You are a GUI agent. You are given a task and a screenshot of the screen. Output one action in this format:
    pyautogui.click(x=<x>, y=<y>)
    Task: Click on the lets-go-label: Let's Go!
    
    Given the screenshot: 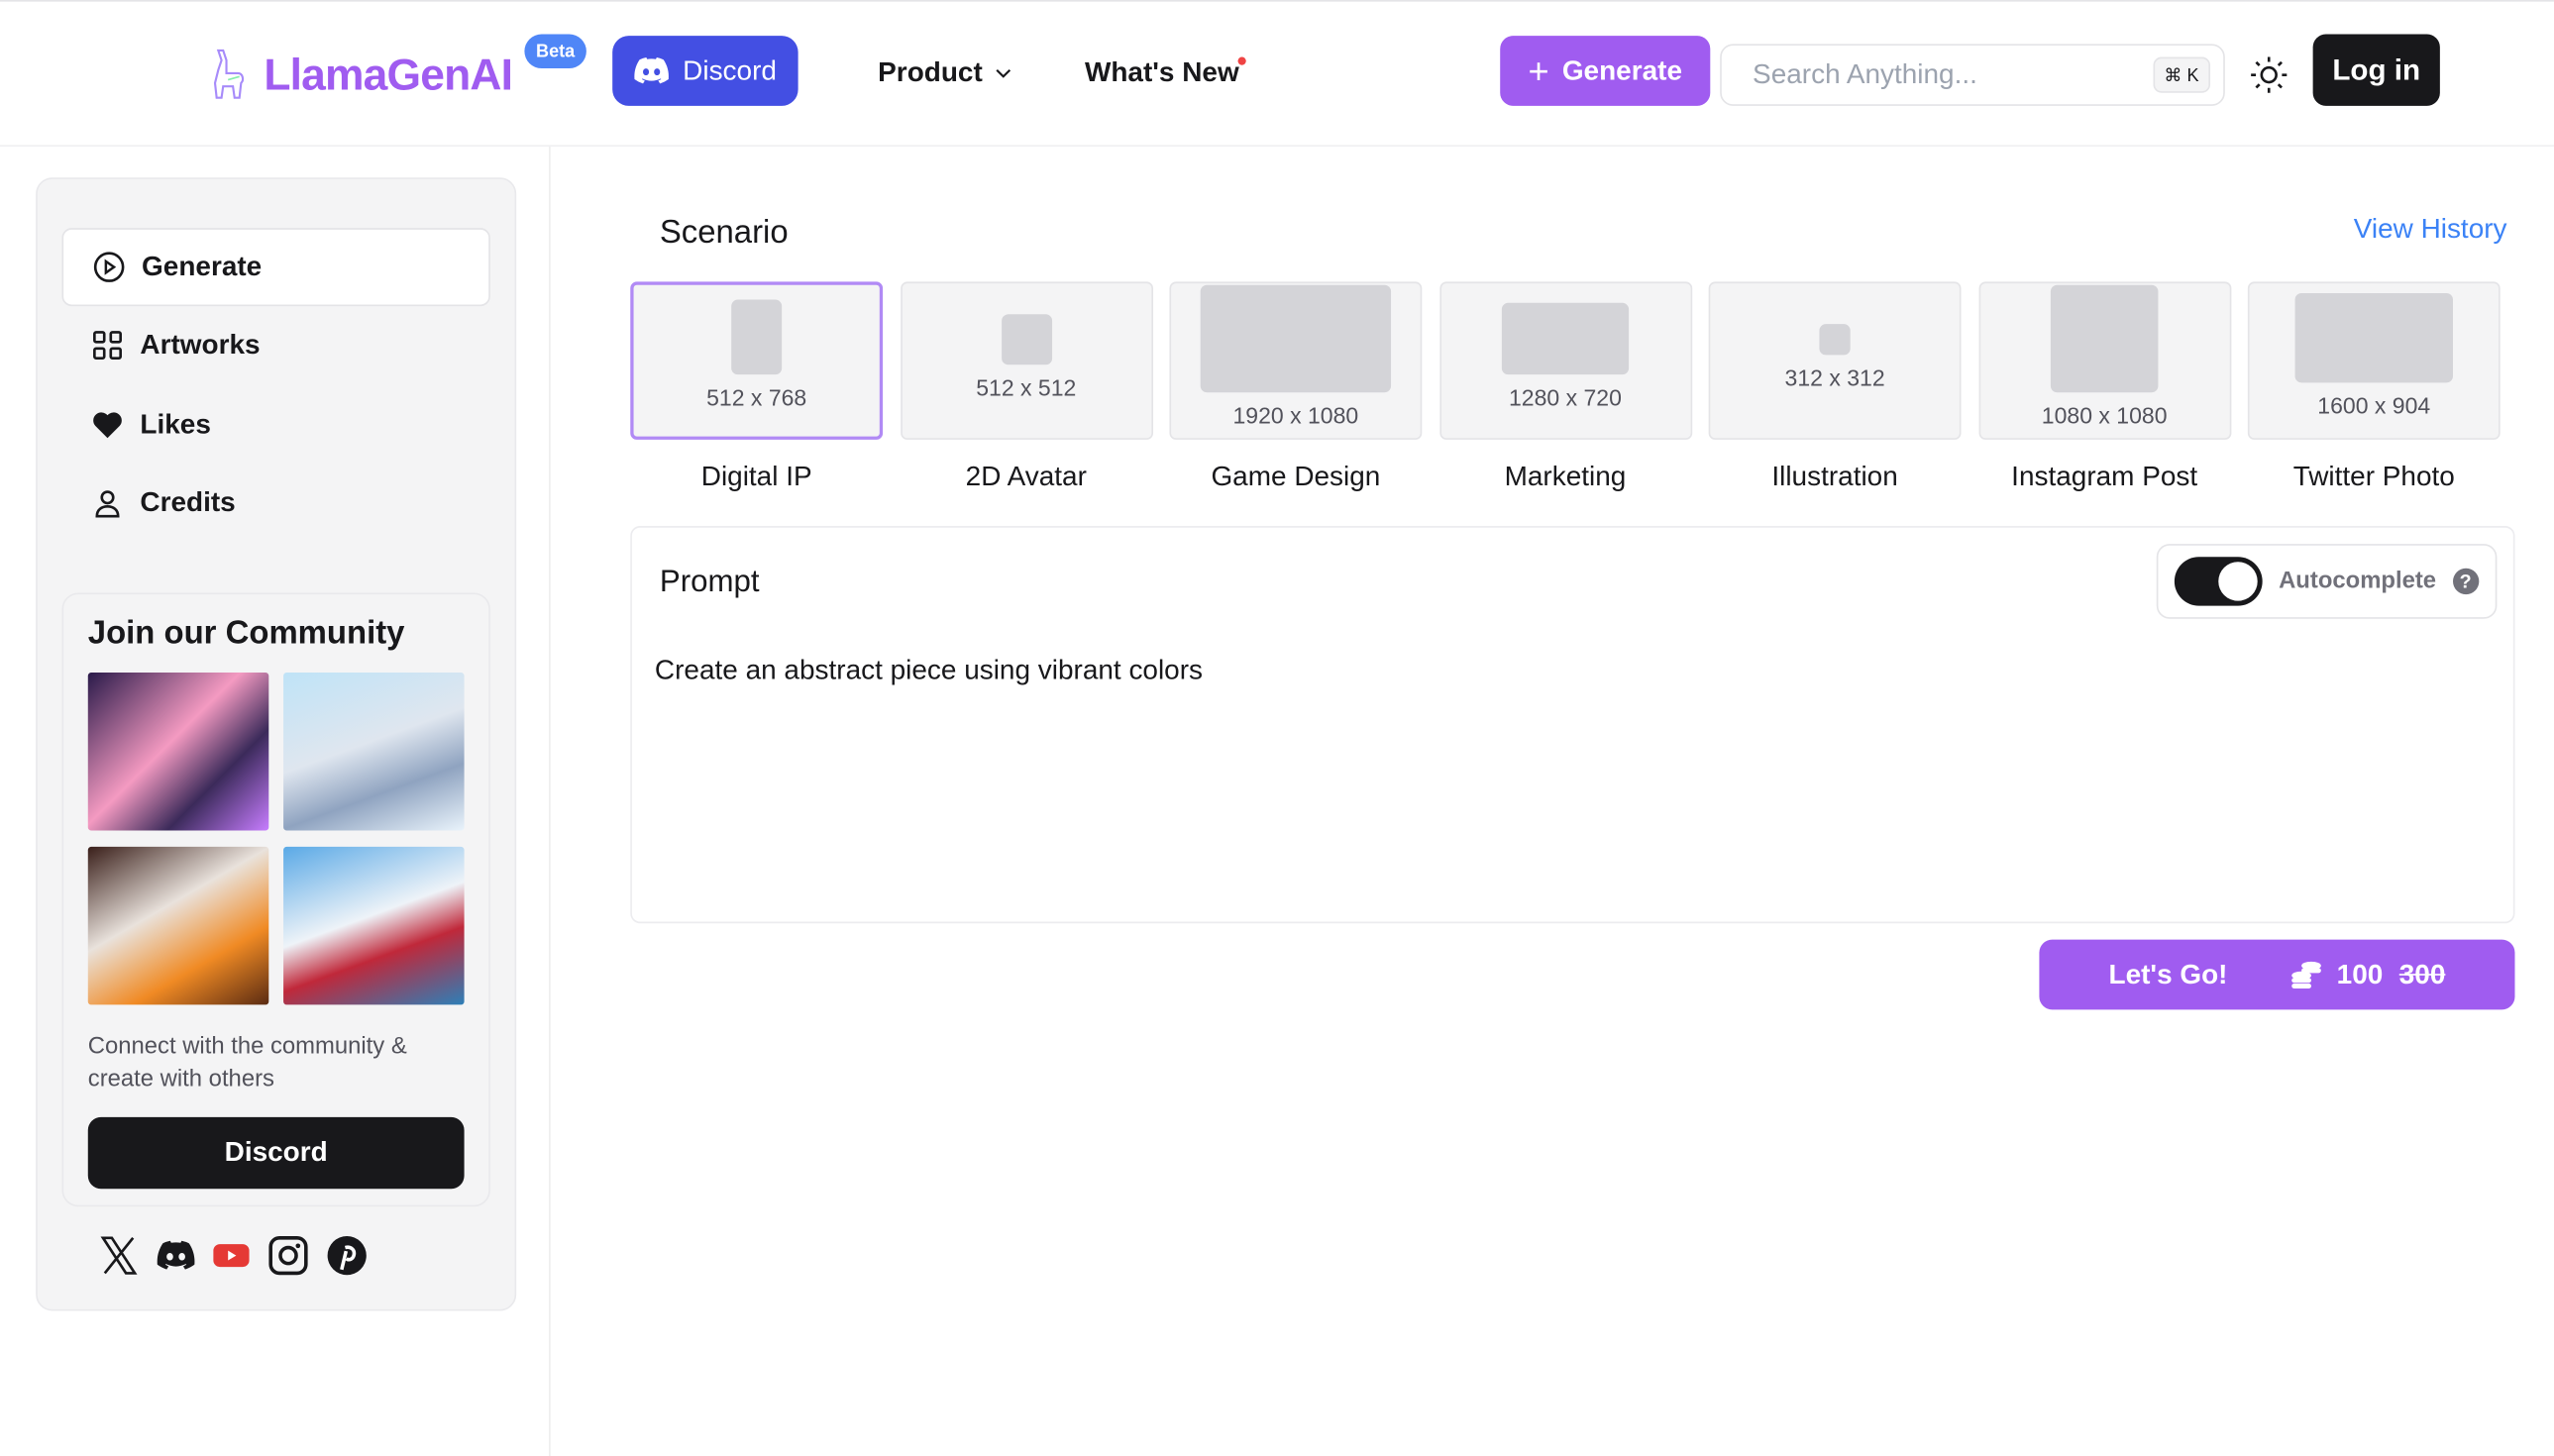 What is the action you would take?
    pyautogui.click(x=2168, y=973)
    